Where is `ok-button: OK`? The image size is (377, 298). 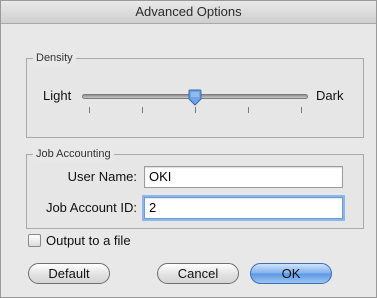
ok-button: OK is located at coordinates (291, 273).